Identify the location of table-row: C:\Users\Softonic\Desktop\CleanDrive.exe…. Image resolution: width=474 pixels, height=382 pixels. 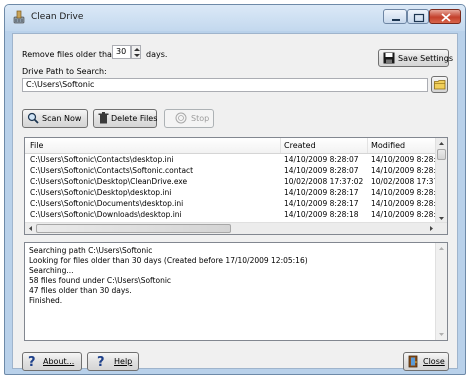
(236, 182).